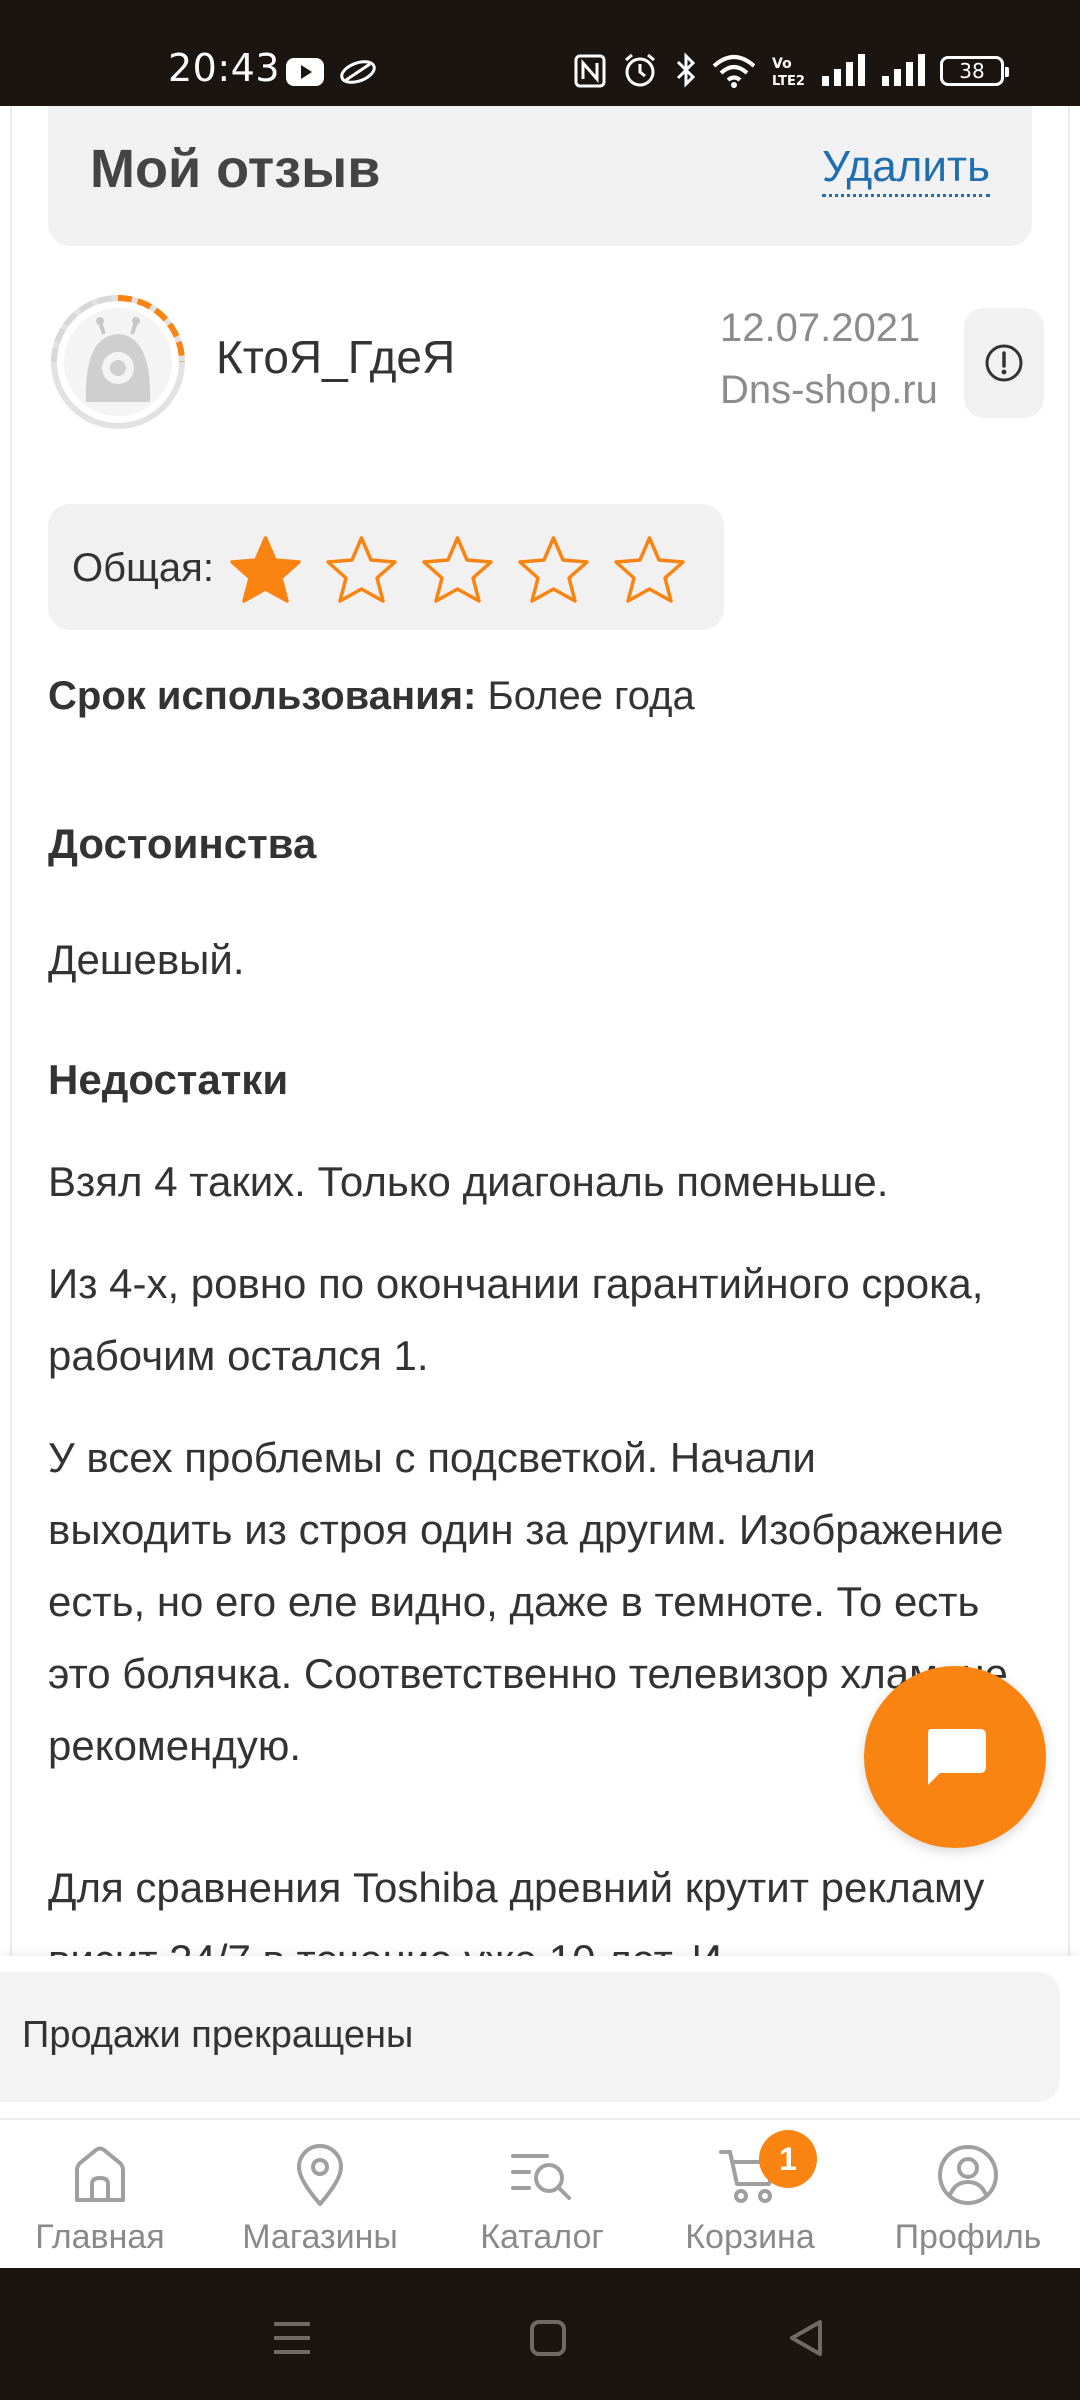 The height and width of the screenshot is (2400, 1080). I want to click on cart-icon-wrap: 1, so click(766, 2170).